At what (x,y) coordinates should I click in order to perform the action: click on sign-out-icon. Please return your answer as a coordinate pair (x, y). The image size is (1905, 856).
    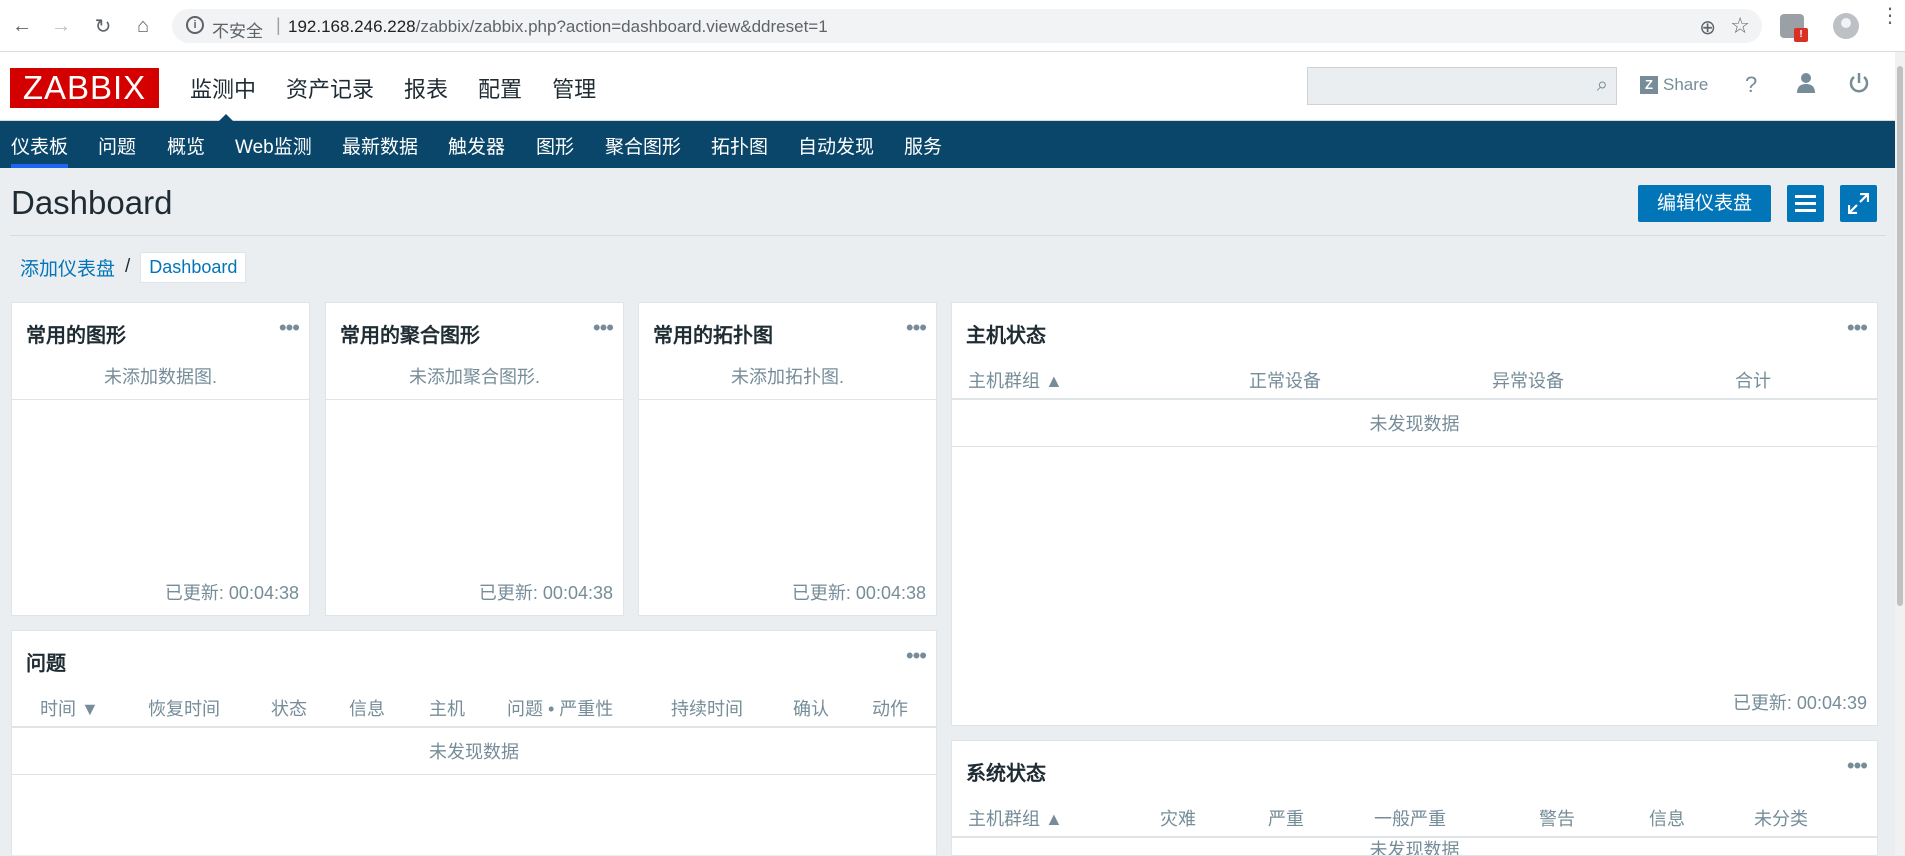
    Looking at the image, I should click on (1859, 86).